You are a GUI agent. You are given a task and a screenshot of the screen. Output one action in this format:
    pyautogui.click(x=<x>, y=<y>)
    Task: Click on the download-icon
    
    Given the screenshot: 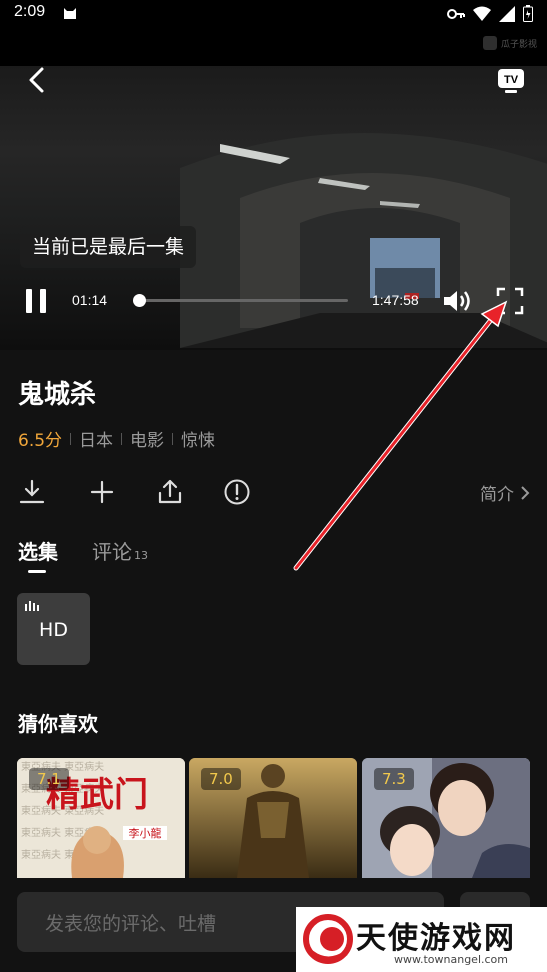 What is the action you would take?
    pyautogui.click(x=32, y=492)
    